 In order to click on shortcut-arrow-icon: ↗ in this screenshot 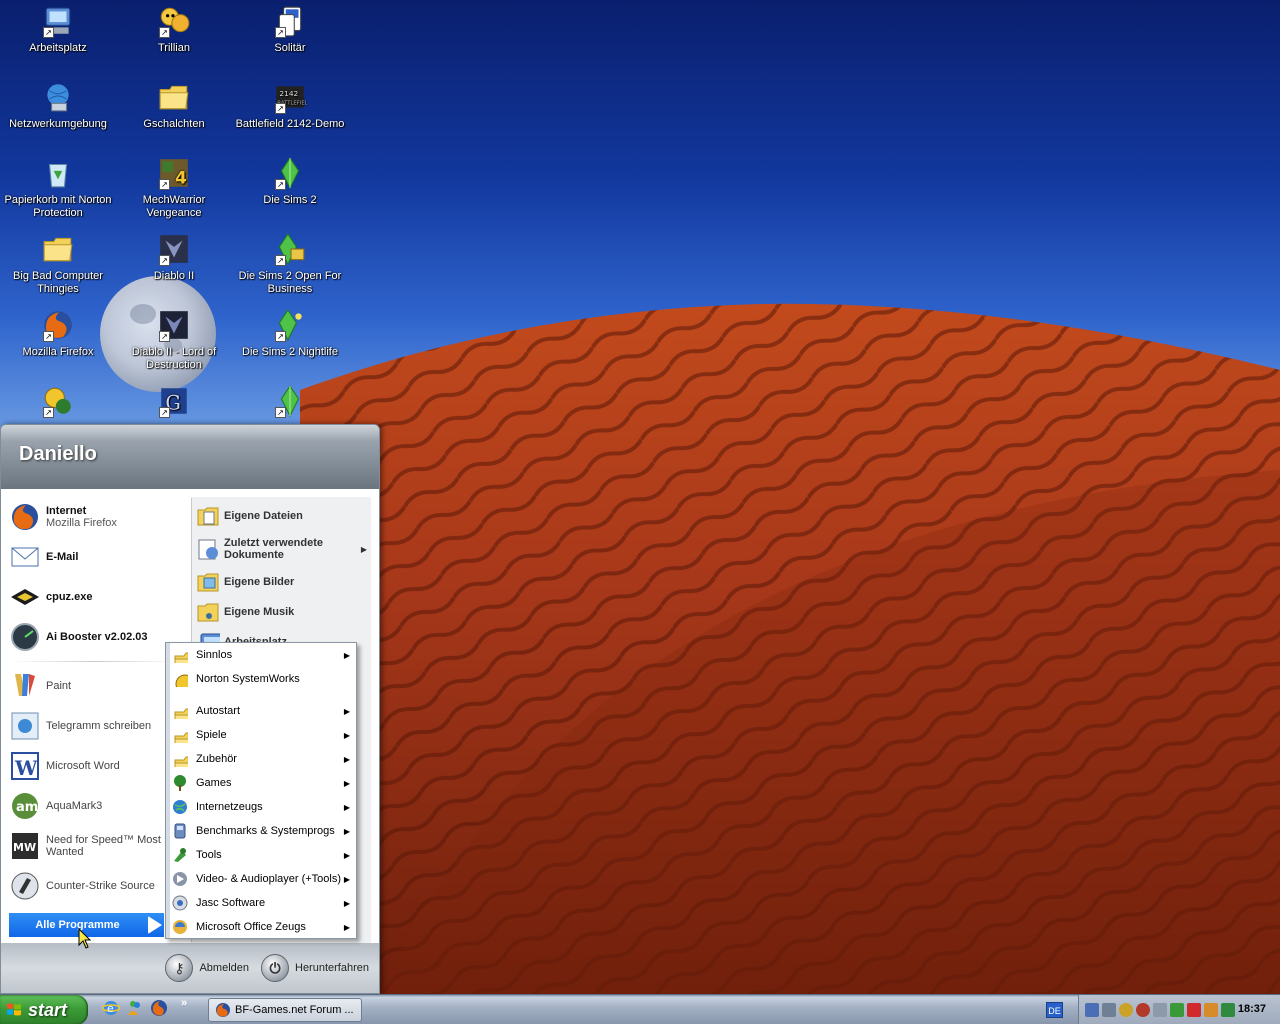, I will do `click(164, 412)`.